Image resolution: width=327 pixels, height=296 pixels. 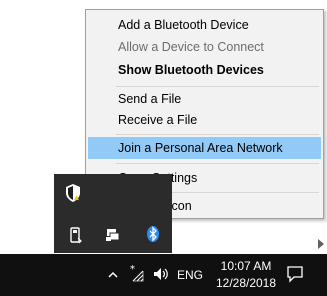 I want to click on menu-item-add-bluetooth-device: Add a Bluetooth Device, so click(x=204, y=25).